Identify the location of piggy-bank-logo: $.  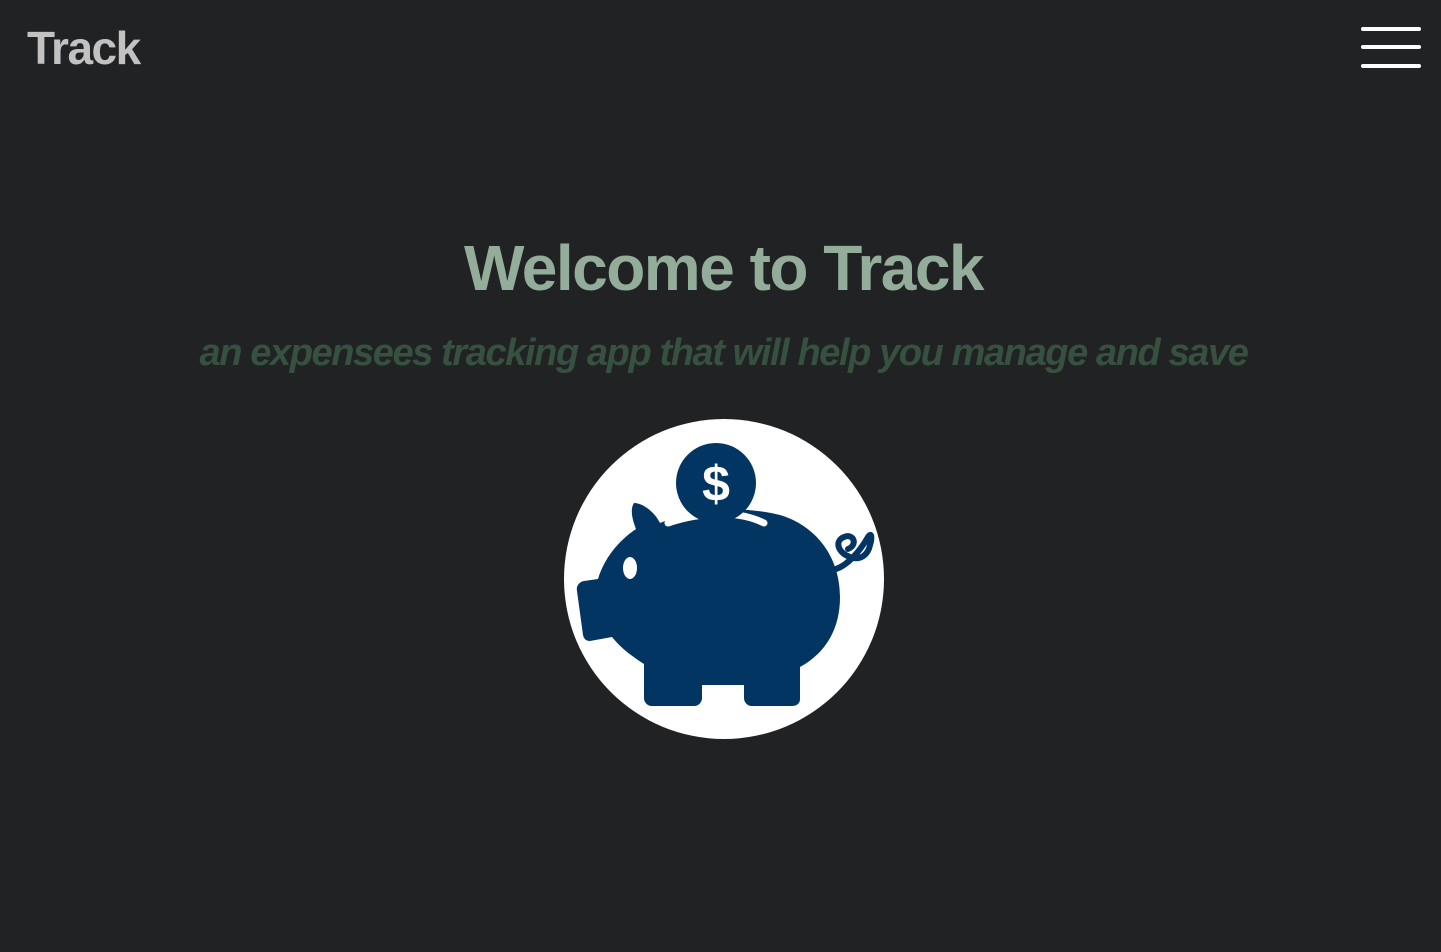
(724, 579).